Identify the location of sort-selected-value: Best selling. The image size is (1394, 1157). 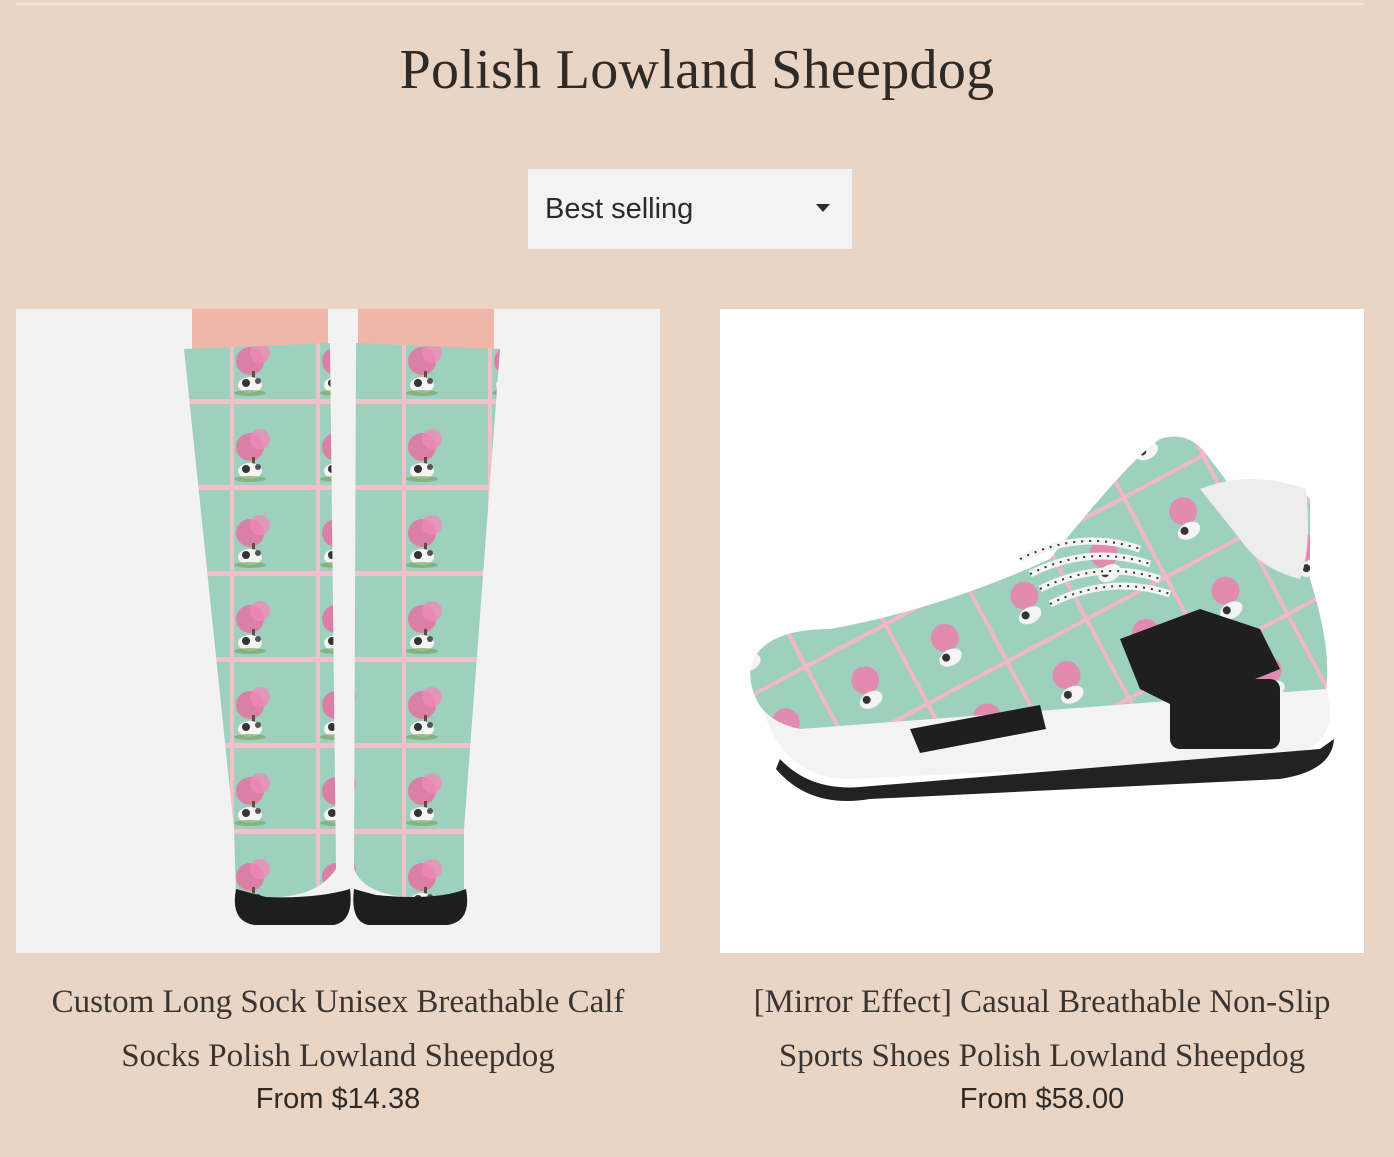
(619, 208).